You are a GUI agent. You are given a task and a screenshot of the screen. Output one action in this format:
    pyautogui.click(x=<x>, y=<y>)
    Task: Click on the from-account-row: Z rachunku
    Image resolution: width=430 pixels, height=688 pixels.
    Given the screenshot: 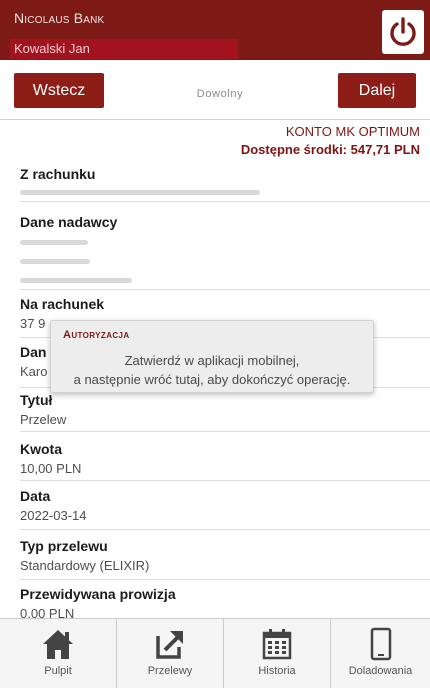 What is the action you would take?
    pyautogui.click(x=225, y=184)
    